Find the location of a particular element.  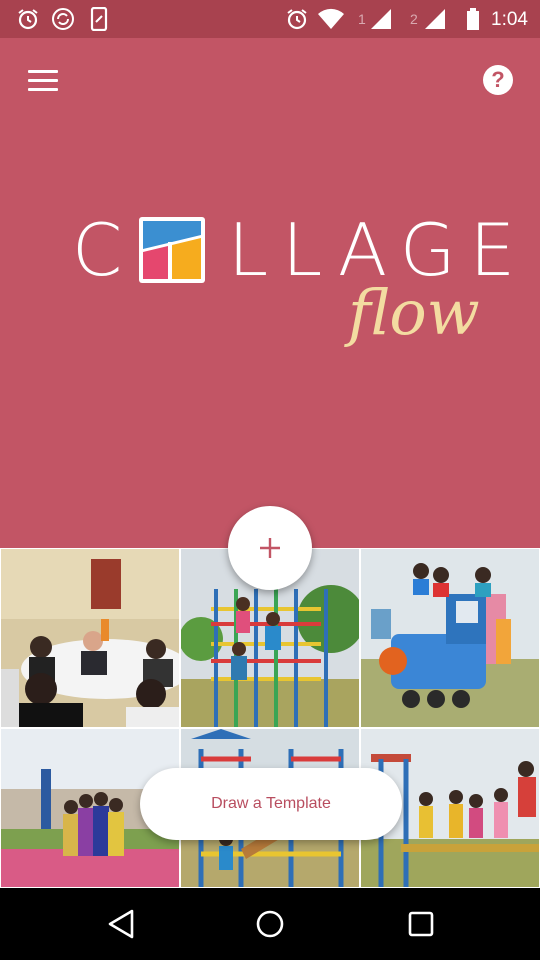

collage-logo-icon is located at coordinates (172, 250).